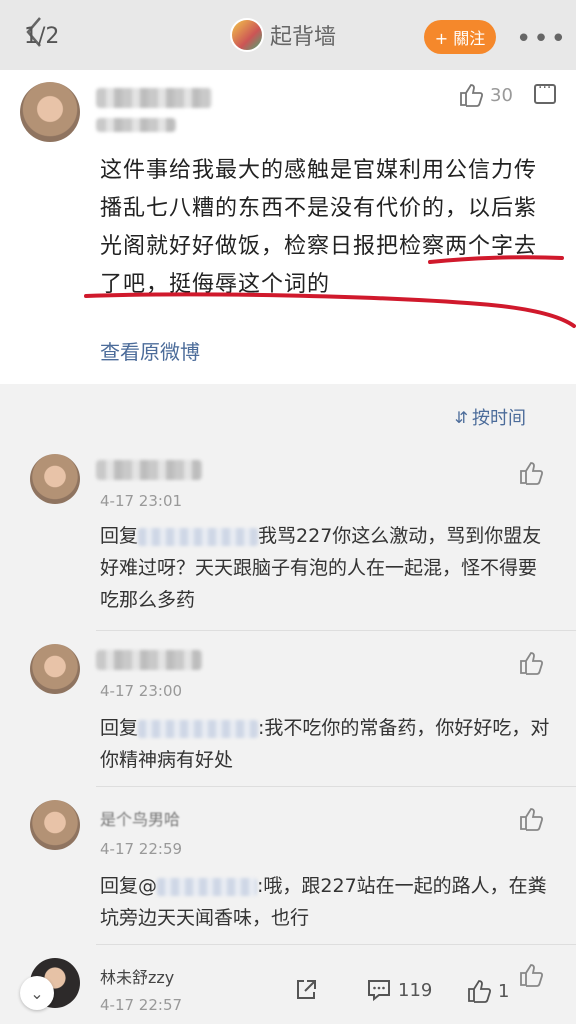 This screenshot has height=1024, width=576. Describe the element at coordinates (50, 112) in the screenshot. I see `commenter-avatar` at that location.